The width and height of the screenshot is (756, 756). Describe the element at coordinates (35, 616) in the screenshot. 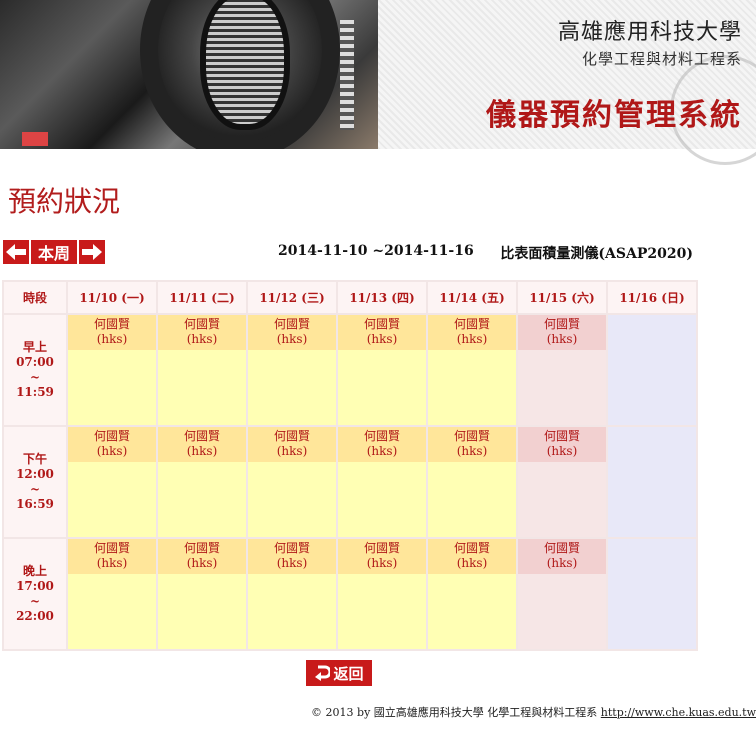

I see `period-end: 22:00` at that location.